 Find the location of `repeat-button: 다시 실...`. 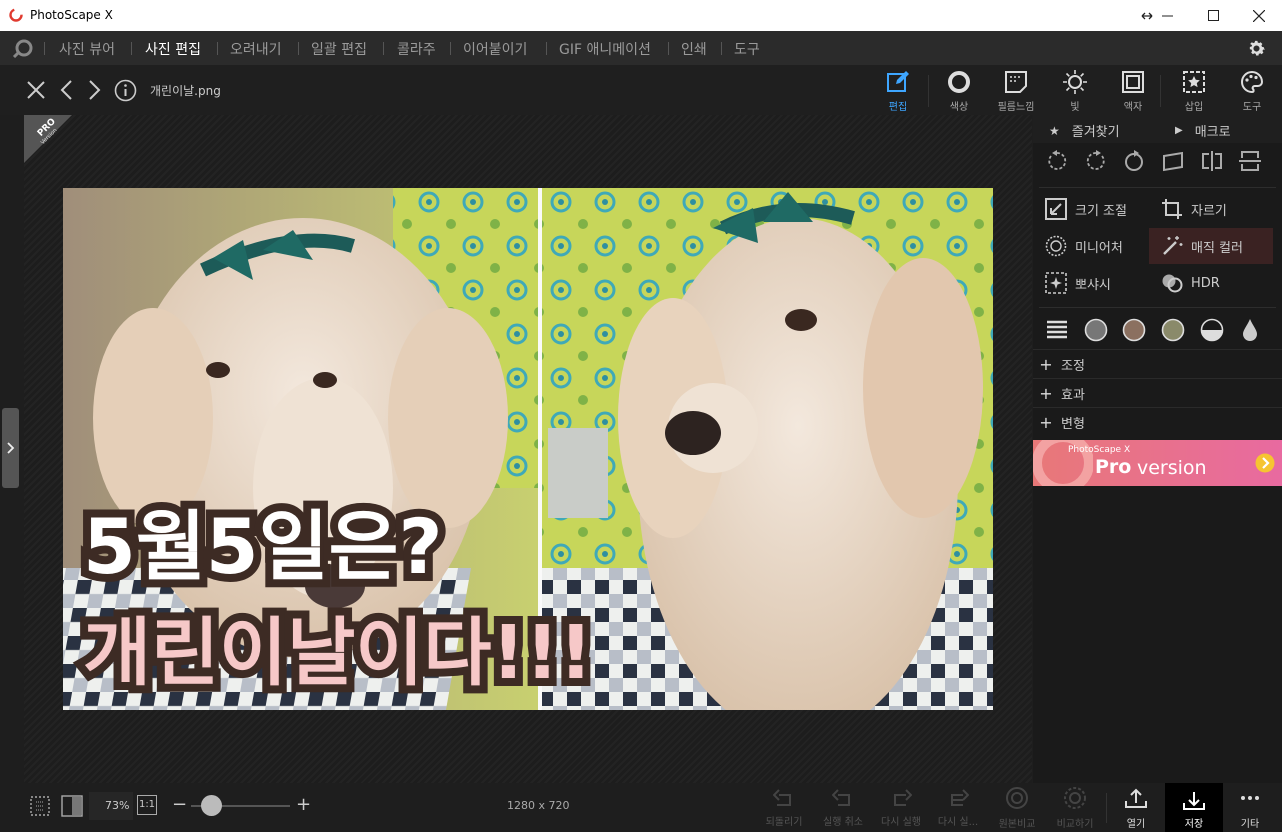

repeat-button: 다시 실... is located at coordinates (958, 807).